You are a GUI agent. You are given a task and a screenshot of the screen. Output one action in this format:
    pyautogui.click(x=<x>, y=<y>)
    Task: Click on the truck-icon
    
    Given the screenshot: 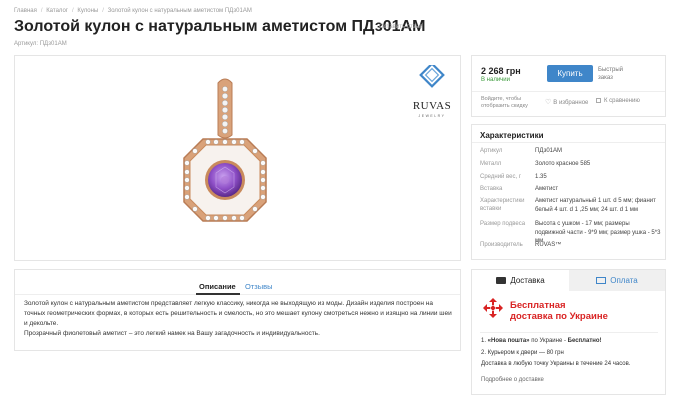 What is the action you would take?
    pyautogui.click(x=501, y=280)
    